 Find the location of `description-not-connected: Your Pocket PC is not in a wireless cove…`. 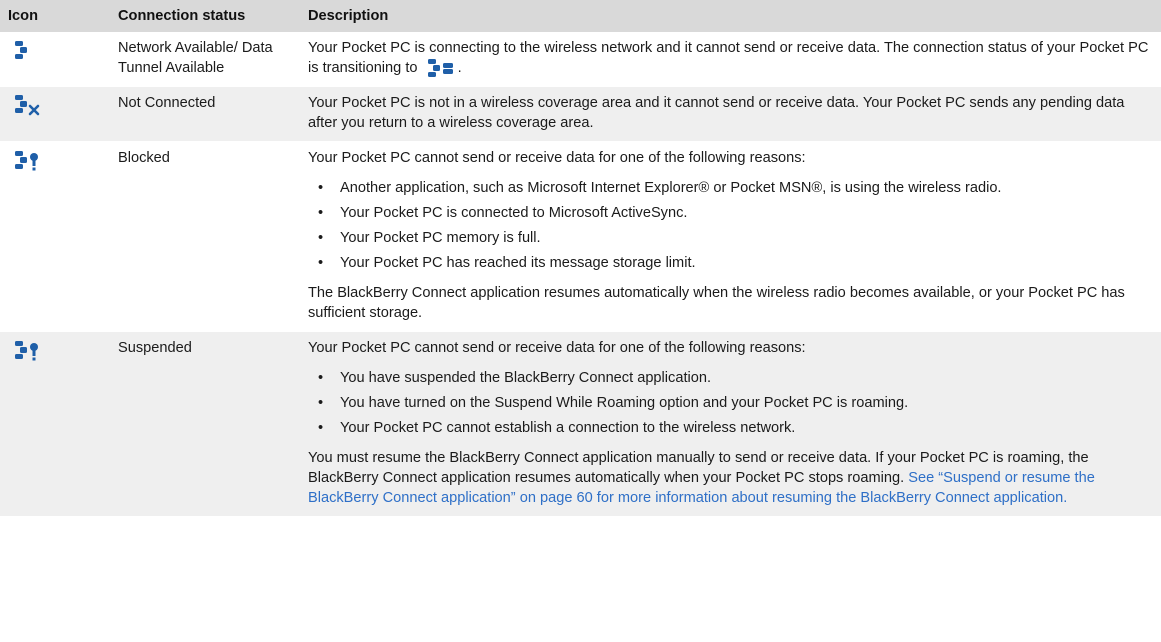

description-not-connected: Your Pocket PC is not in a wireless cove… is located at coordinates (730, 114).